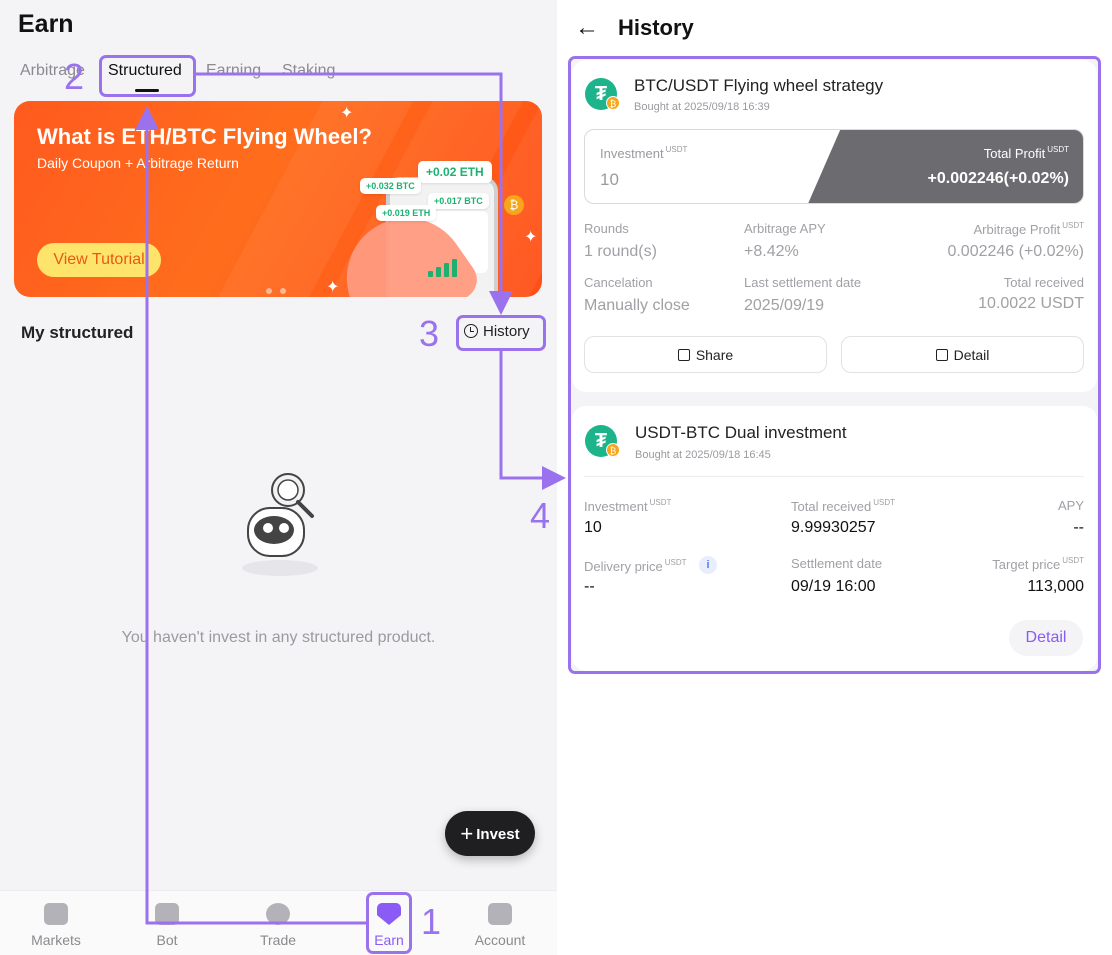  Describe the element at coordinates (467, 833) in the screenshot. I see `plus-icon: +` at that location.